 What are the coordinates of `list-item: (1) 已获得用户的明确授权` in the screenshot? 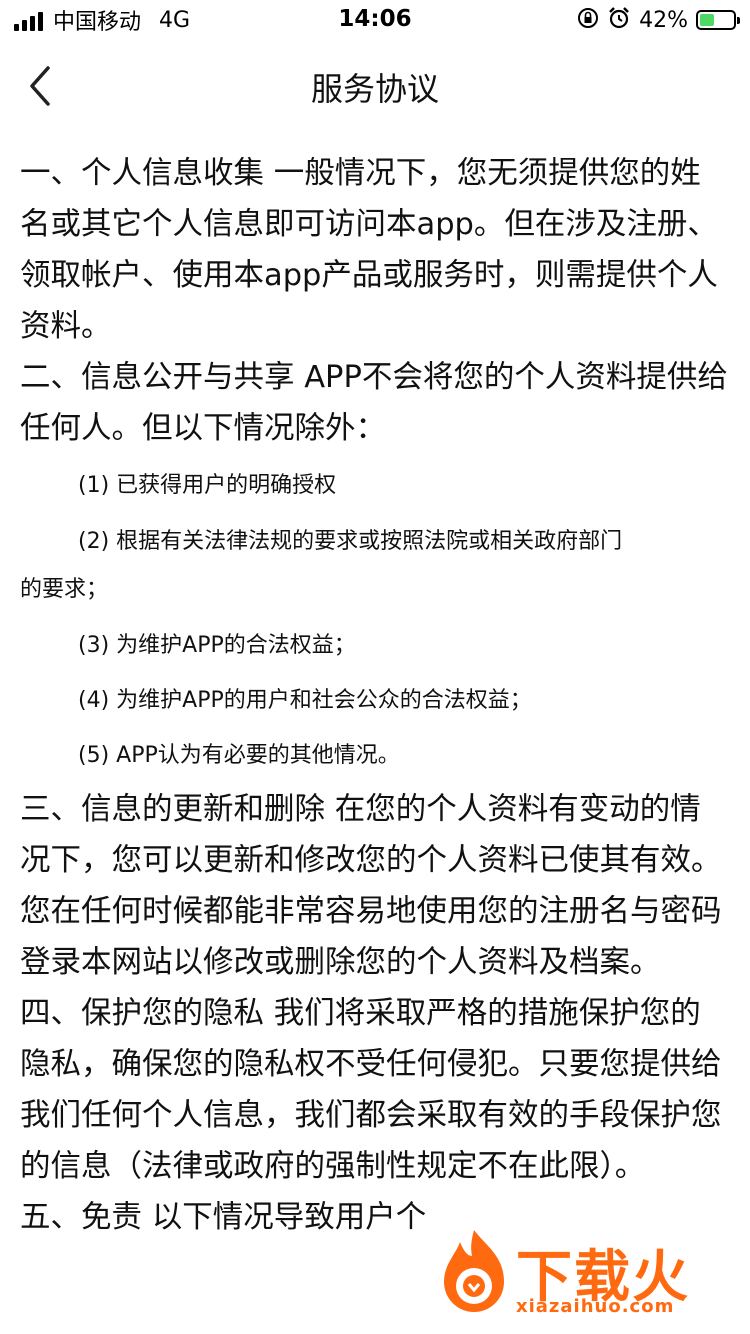 It's located at (207, 485).